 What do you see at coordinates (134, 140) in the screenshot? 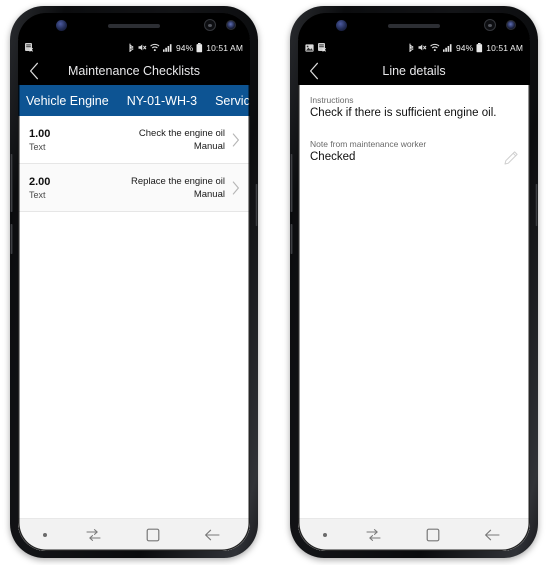
I see `table-row: 1.00 Text Check the engine oil Manual` at bounding box center [134, 140].